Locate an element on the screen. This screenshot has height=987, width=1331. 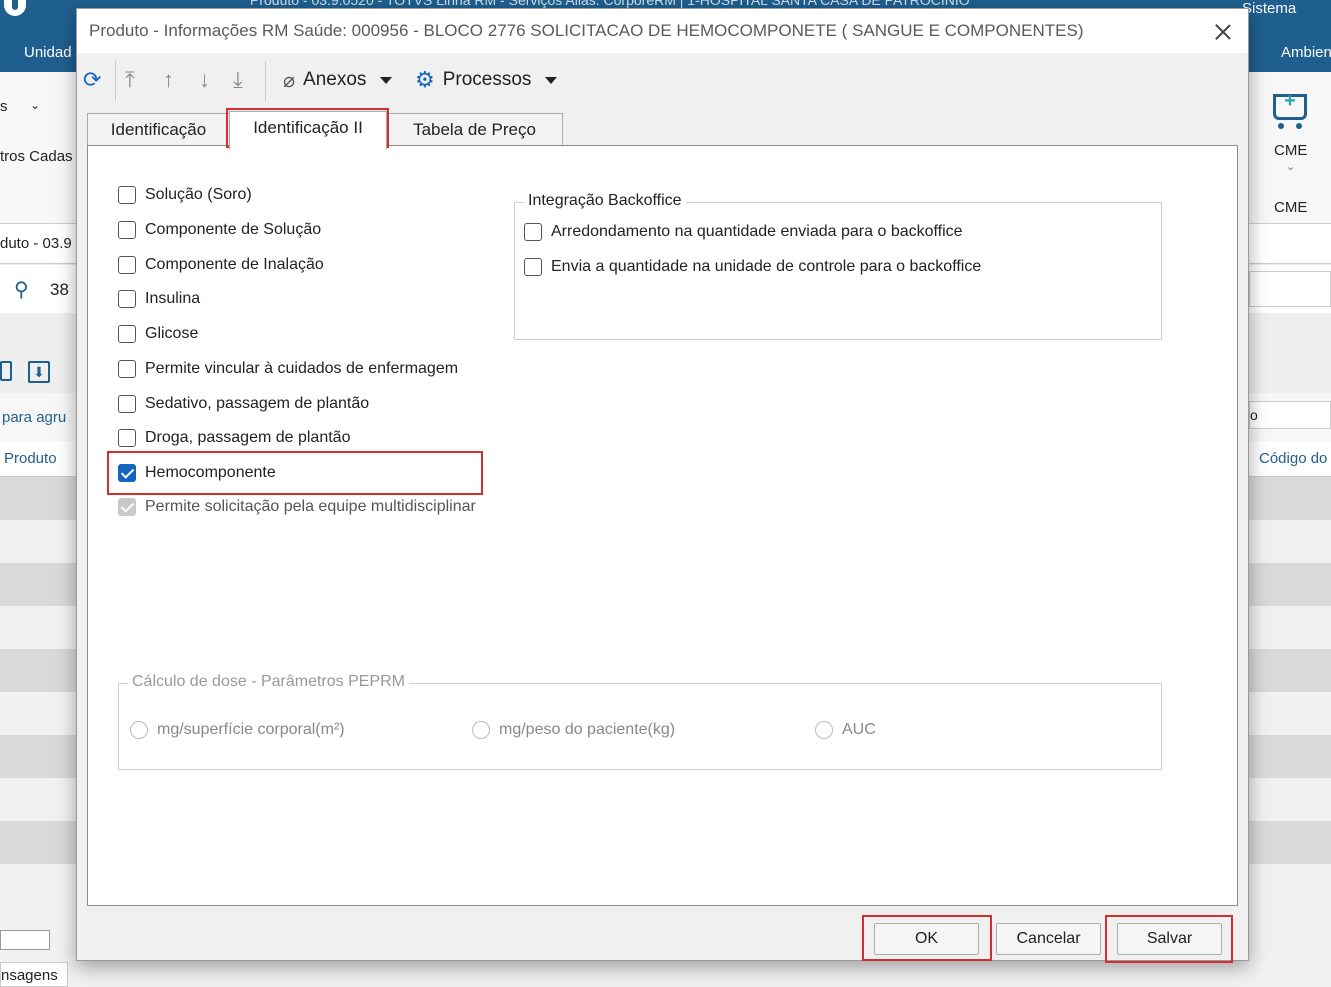
column-header-codigo: Código do is located at coordinates (1293, 458).